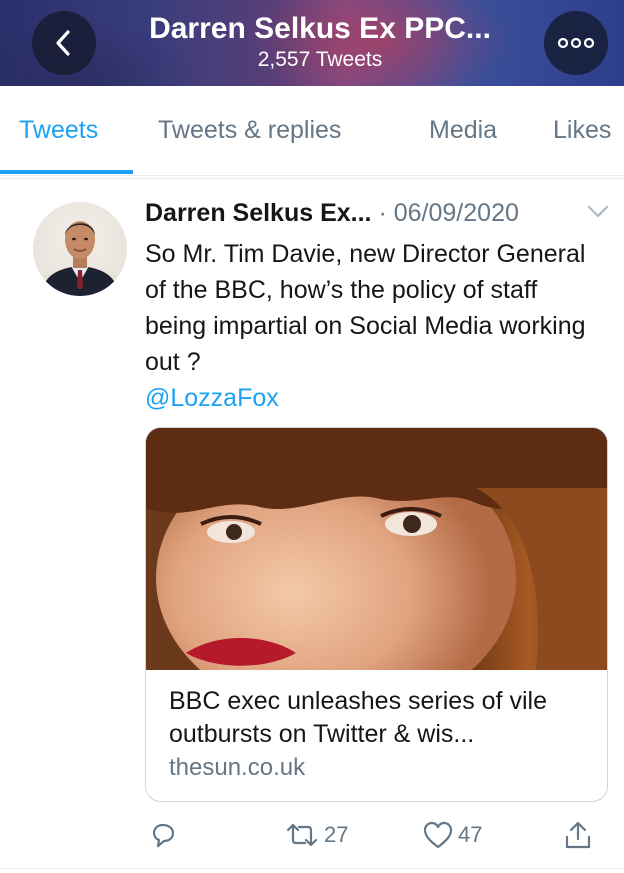 Image resolution: width=624 pixels, height=873 pixels. Describe the element at coordinates (336, 834) in the screenshot. I see `retweet-count: 27` at that location.